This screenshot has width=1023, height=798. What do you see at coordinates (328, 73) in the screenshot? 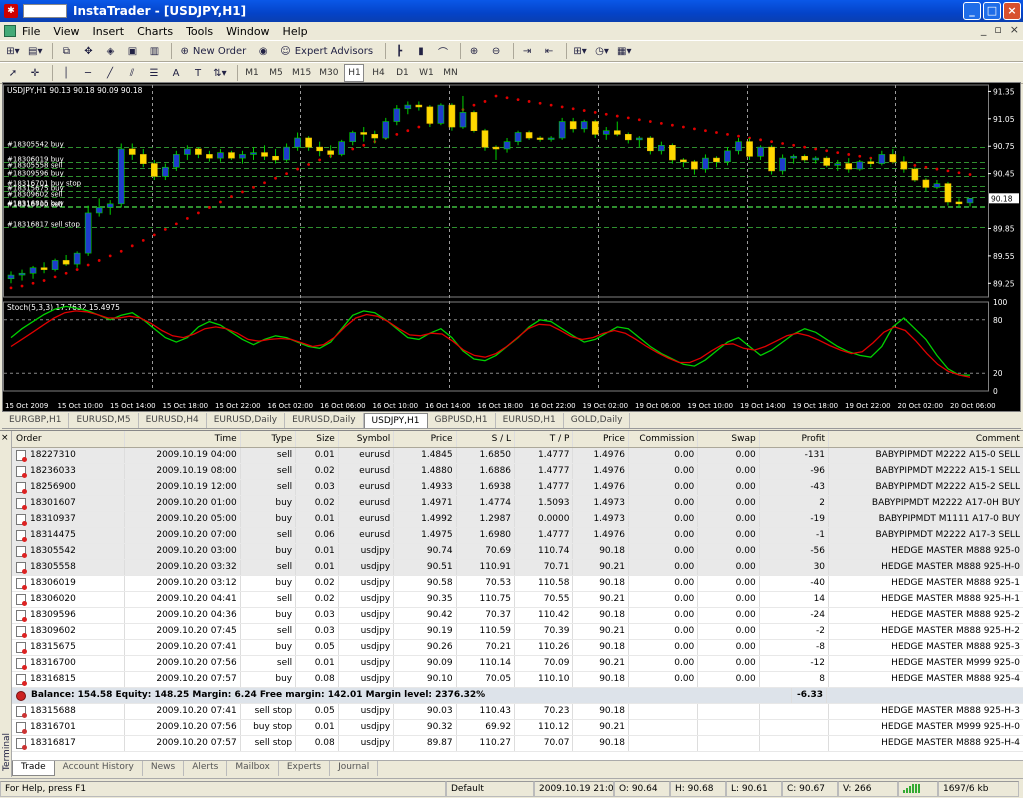
I see `timeframe-m30: M30` at bounding box center [328, 73].